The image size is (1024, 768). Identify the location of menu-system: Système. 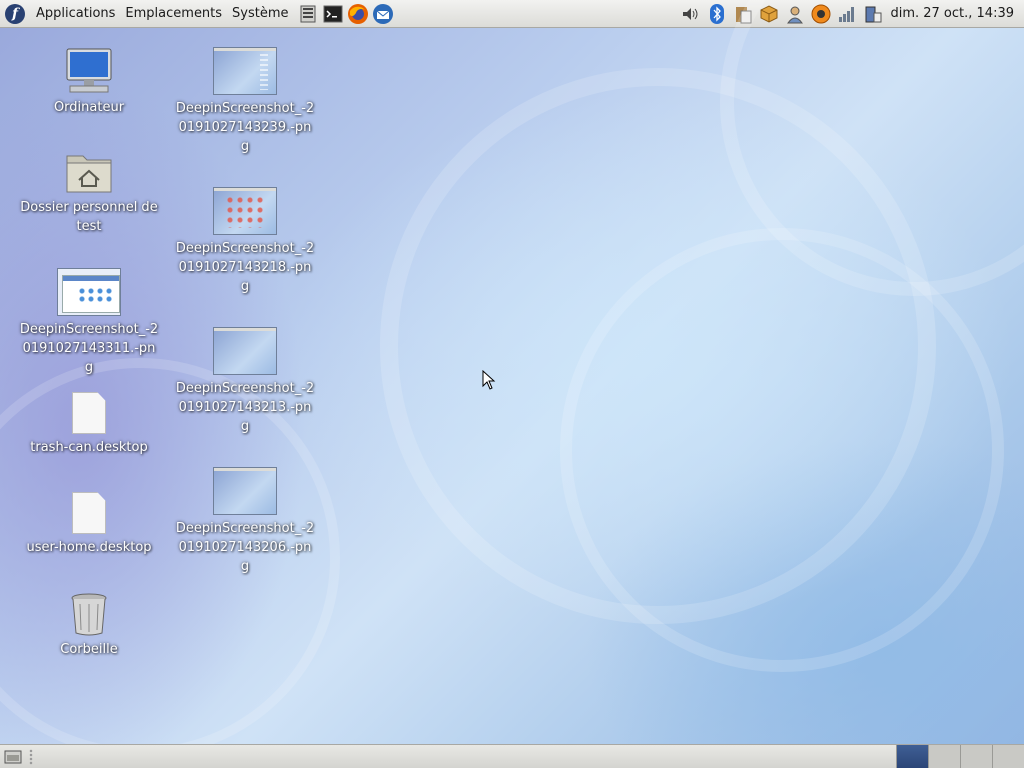
(260, 13).